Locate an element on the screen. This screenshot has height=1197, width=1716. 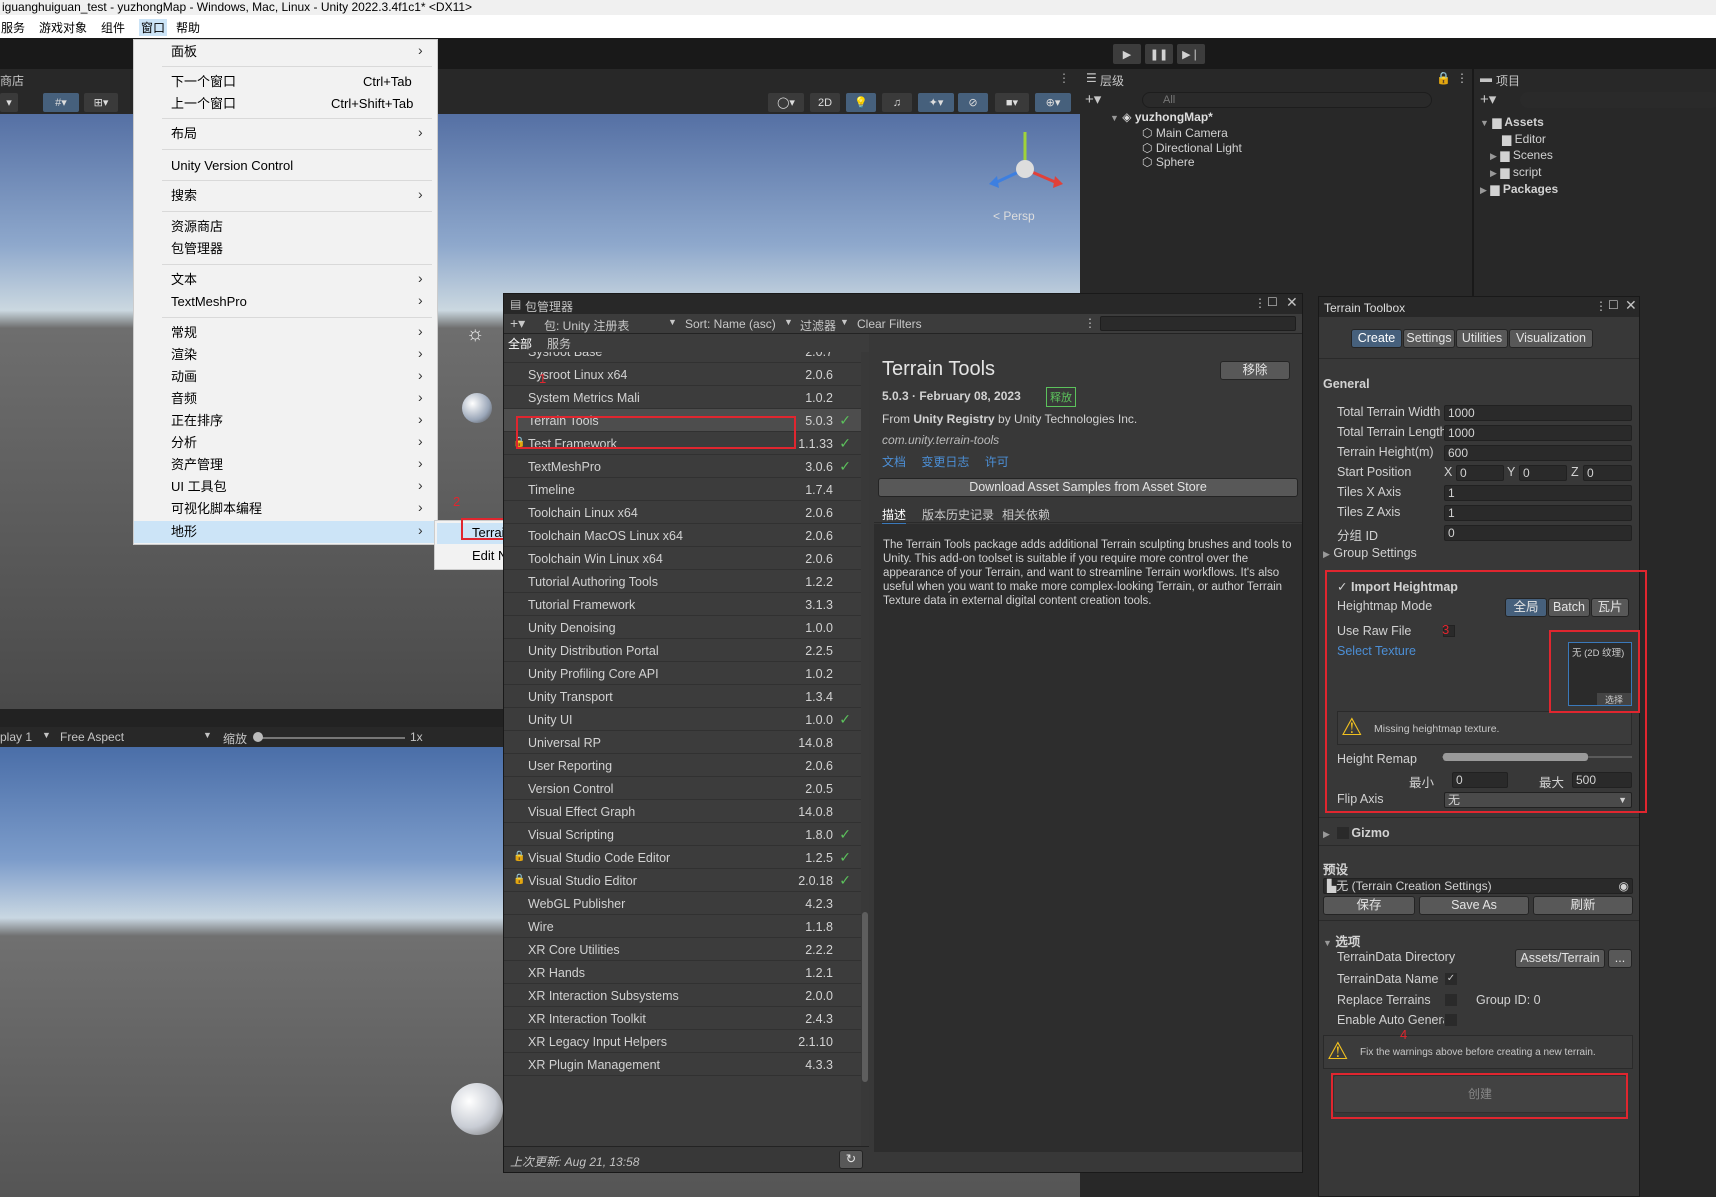
filters-dropdown: 过滤器 is located at coordinates (818, 325).